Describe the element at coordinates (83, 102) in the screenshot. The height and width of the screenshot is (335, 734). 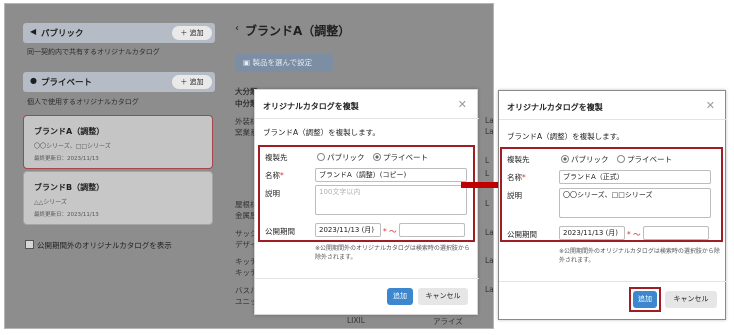
I see `private-section-desc: 個人で使用するオリジナルカタログ` at that location.